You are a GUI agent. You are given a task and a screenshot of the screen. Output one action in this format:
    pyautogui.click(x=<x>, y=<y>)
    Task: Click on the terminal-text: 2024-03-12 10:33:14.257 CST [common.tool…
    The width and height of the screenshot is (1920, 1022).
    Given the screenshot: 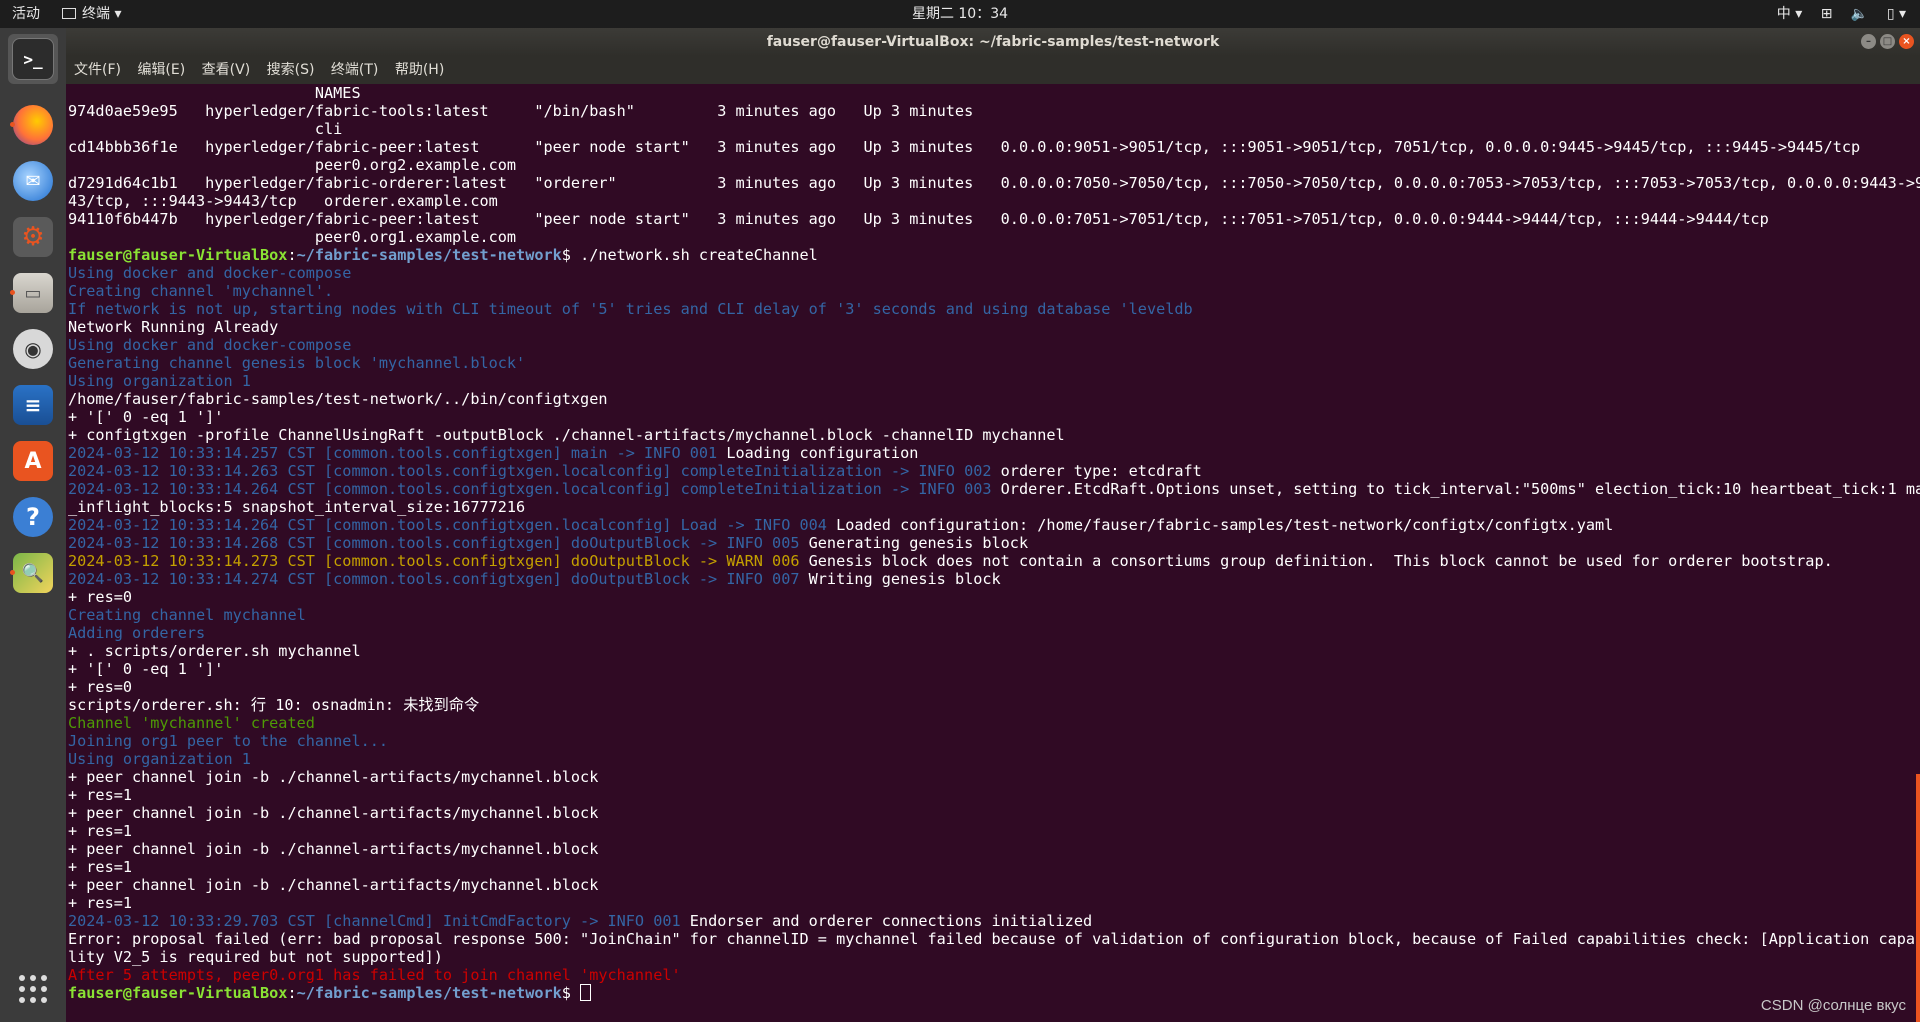 What is the action you would take?
    pyautogui.click(x=397, y=453)
    